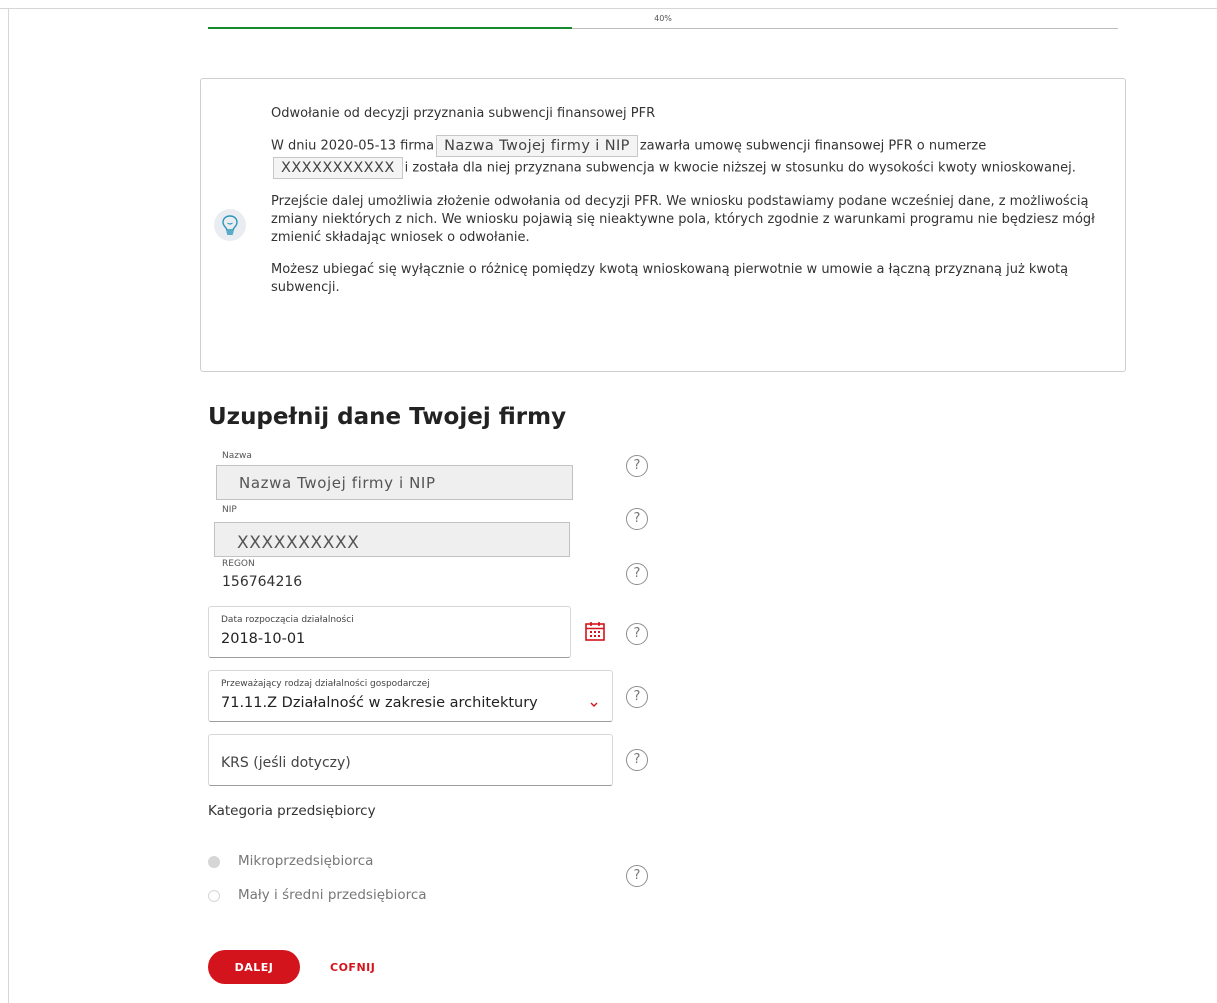 Image resolution: width=1217 pixels, height=1003 pixels. What do you see at coordinates (230, 225) in the screenshot?
I see `lightbulb-icon` at bounding box center [230, 225].